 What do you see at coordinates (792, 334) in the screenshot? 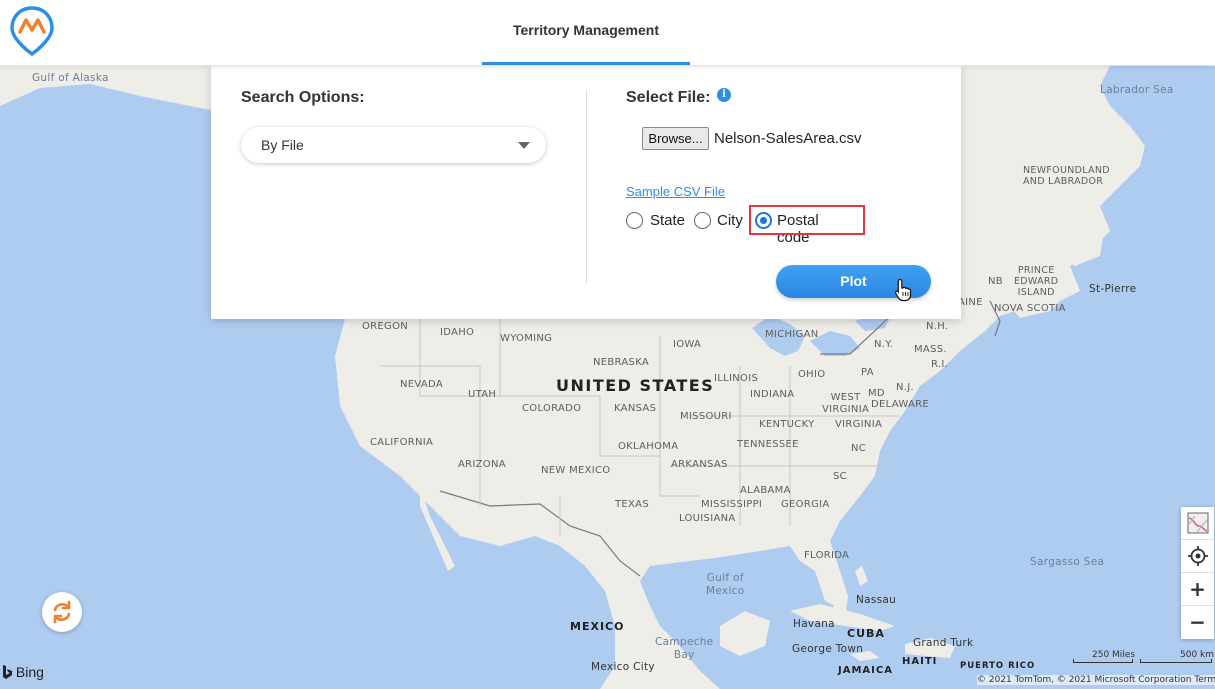
I see `map-label-michigan: MICHIGAN` at bounding box center [792, 334].